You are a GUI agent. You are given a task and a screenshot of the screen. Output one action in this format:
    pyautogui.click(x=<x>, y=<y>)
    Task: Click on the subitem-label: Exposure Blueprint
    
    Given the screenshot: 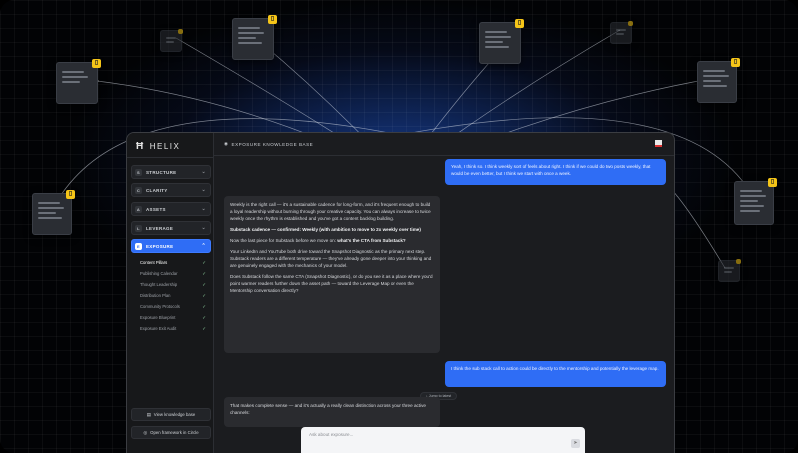 What is the action you would take?
    pyautogui.click(x=158, y=317)
    